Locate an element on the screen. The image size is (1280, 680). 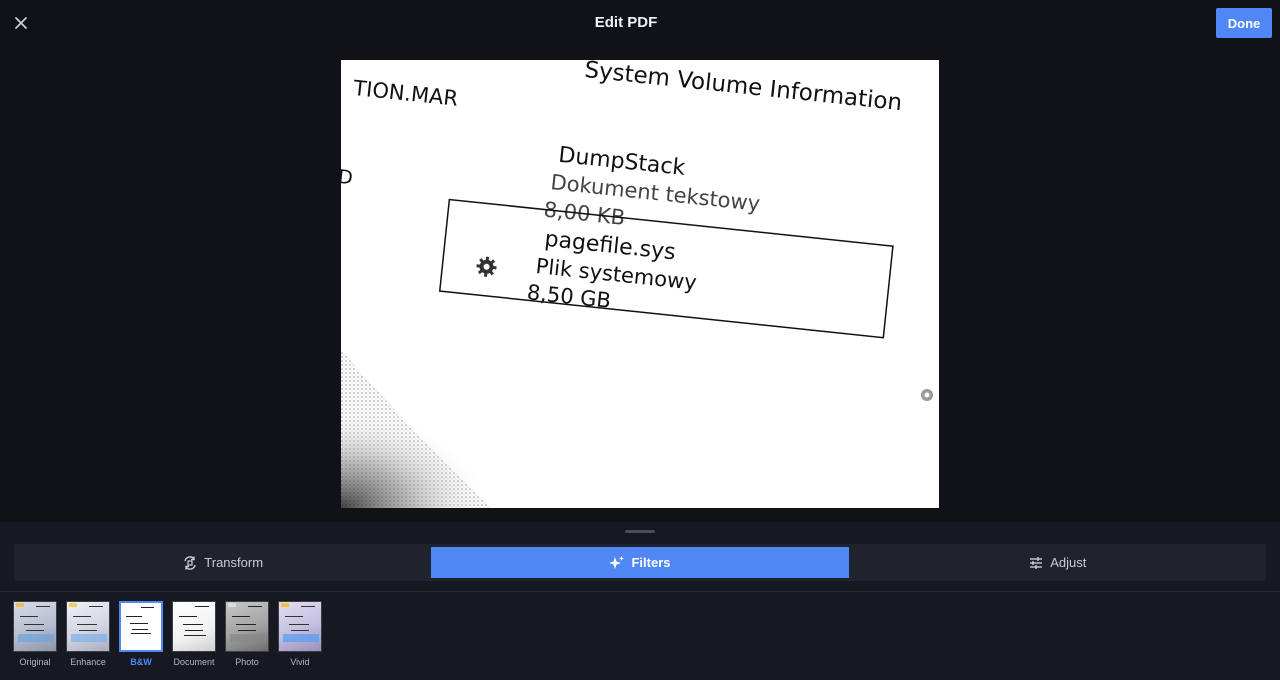
filter-bw: B&W is located at coordinates (141, 634).